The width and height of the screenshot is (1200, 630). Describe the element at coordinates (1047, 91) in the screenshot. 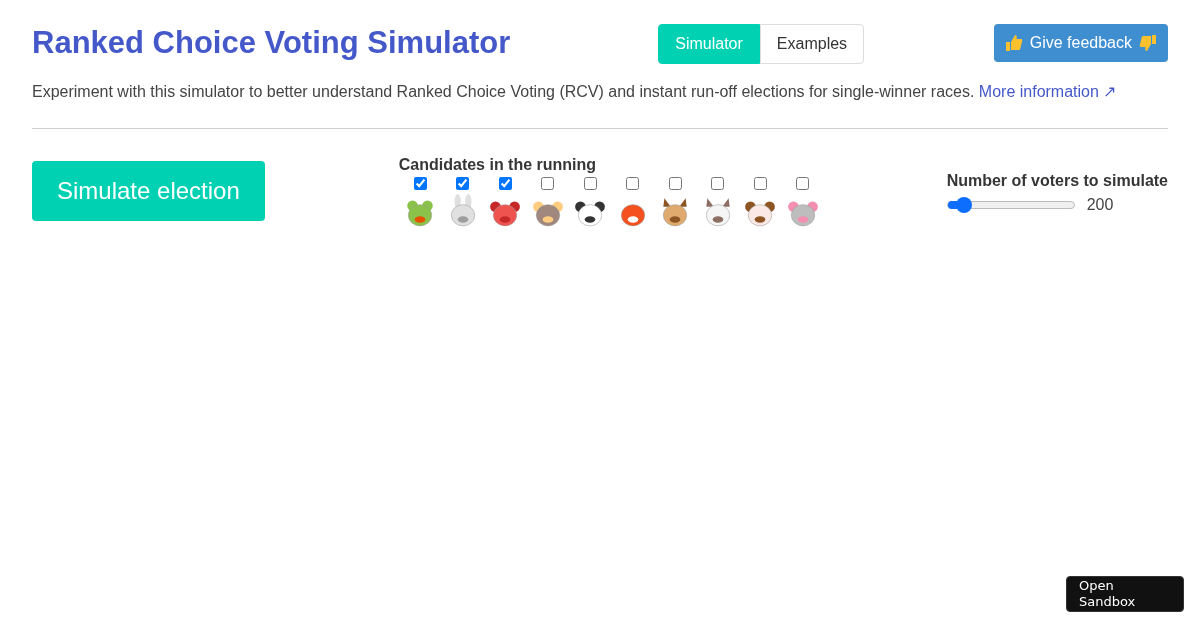

I see `more-information-link: More information ↗` at that location.